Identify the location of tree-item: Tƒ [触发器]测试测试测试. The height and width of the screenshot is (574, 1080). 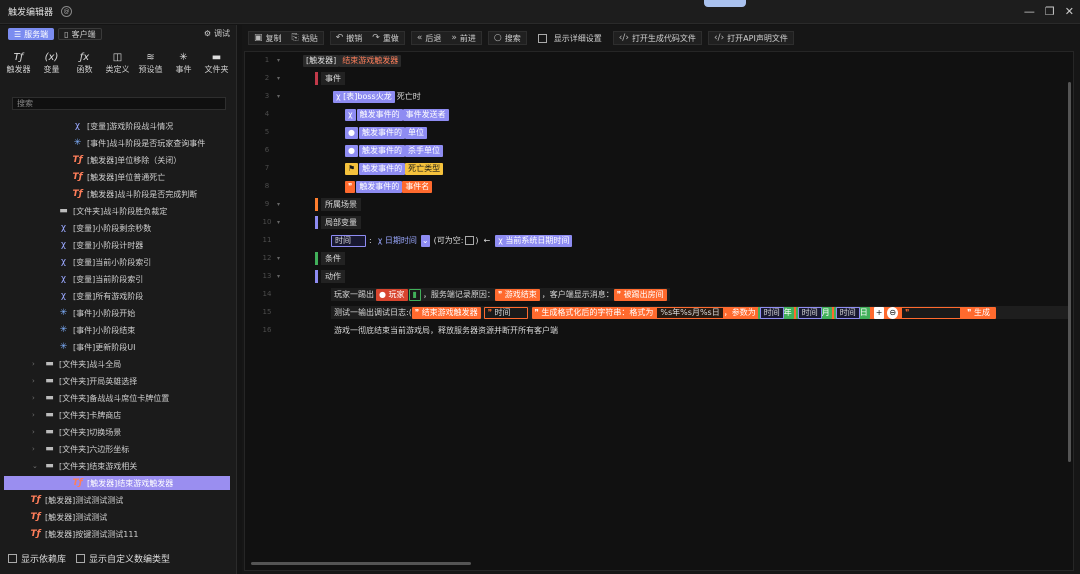
(118, 500).